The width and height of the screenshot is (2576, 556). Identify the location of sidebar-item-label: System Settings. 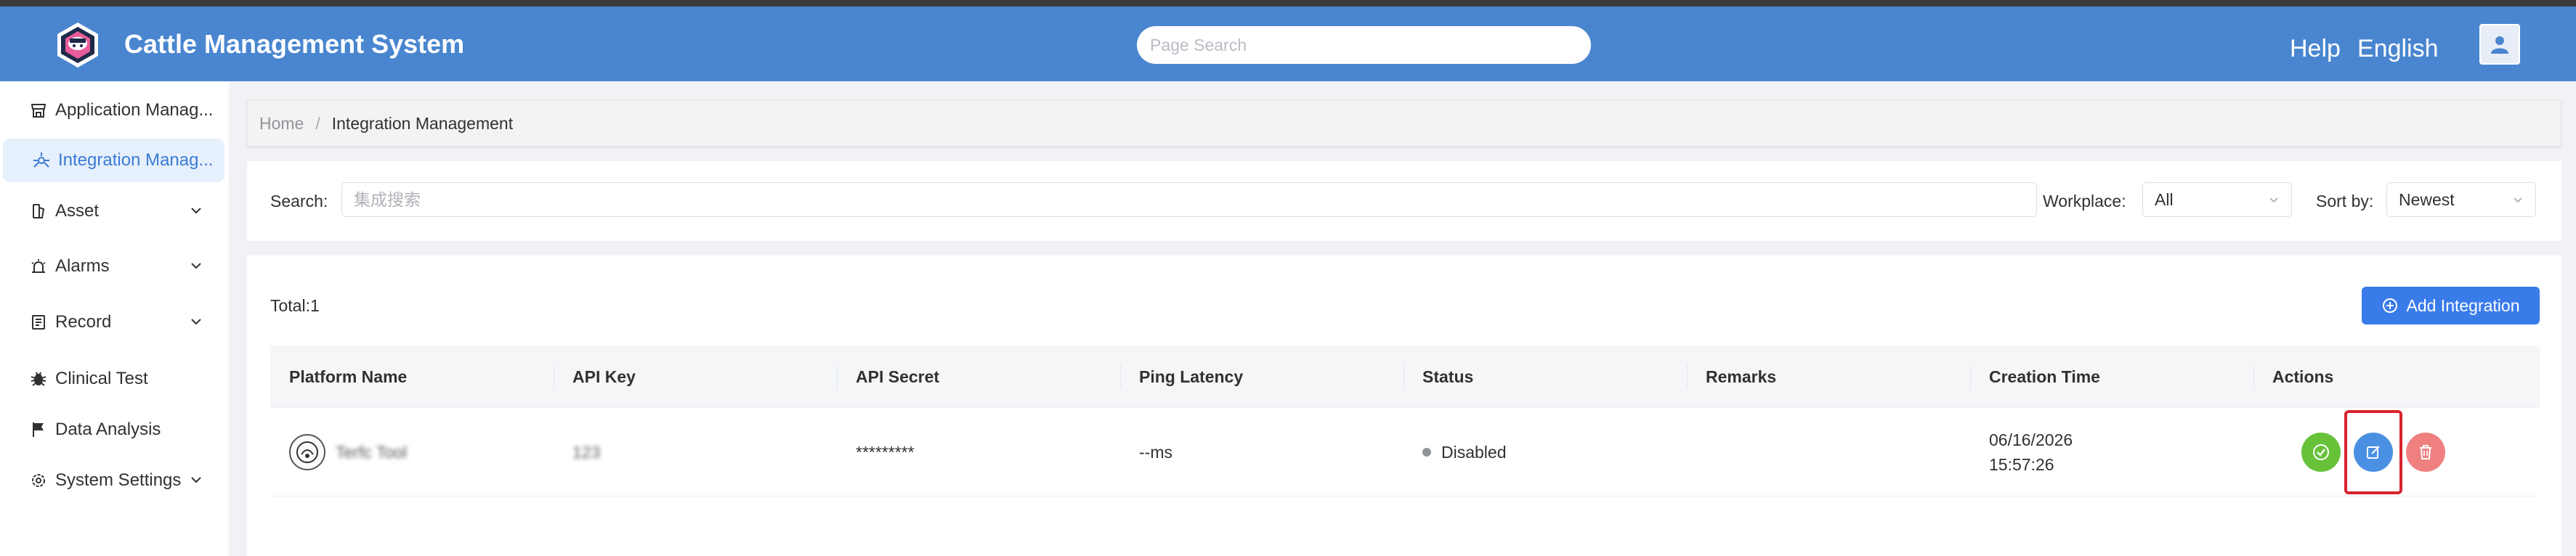
(119, 480).